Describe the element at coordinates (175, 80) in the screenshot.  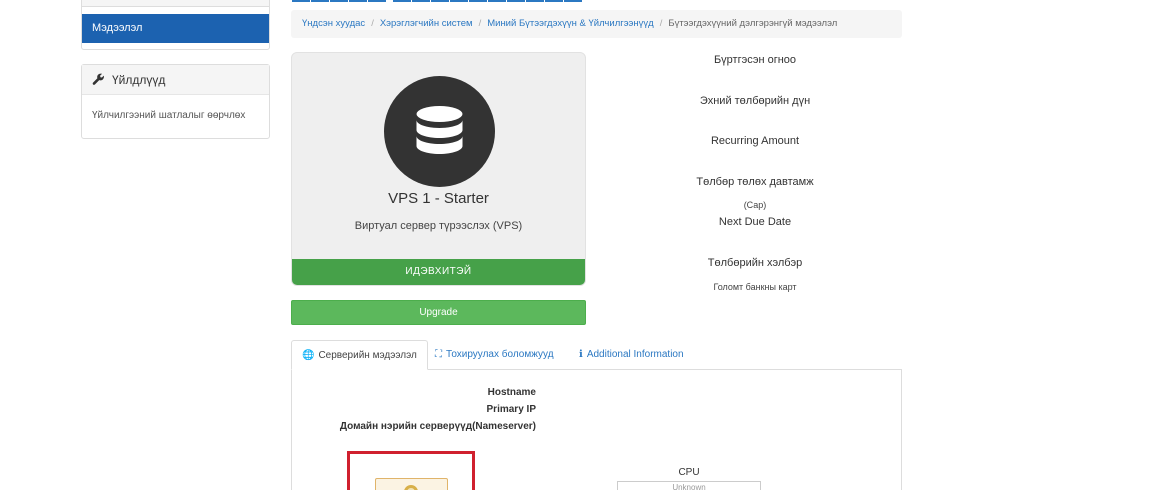
I see `sidebar-actions-header: Үйлдлүүд` at that location.